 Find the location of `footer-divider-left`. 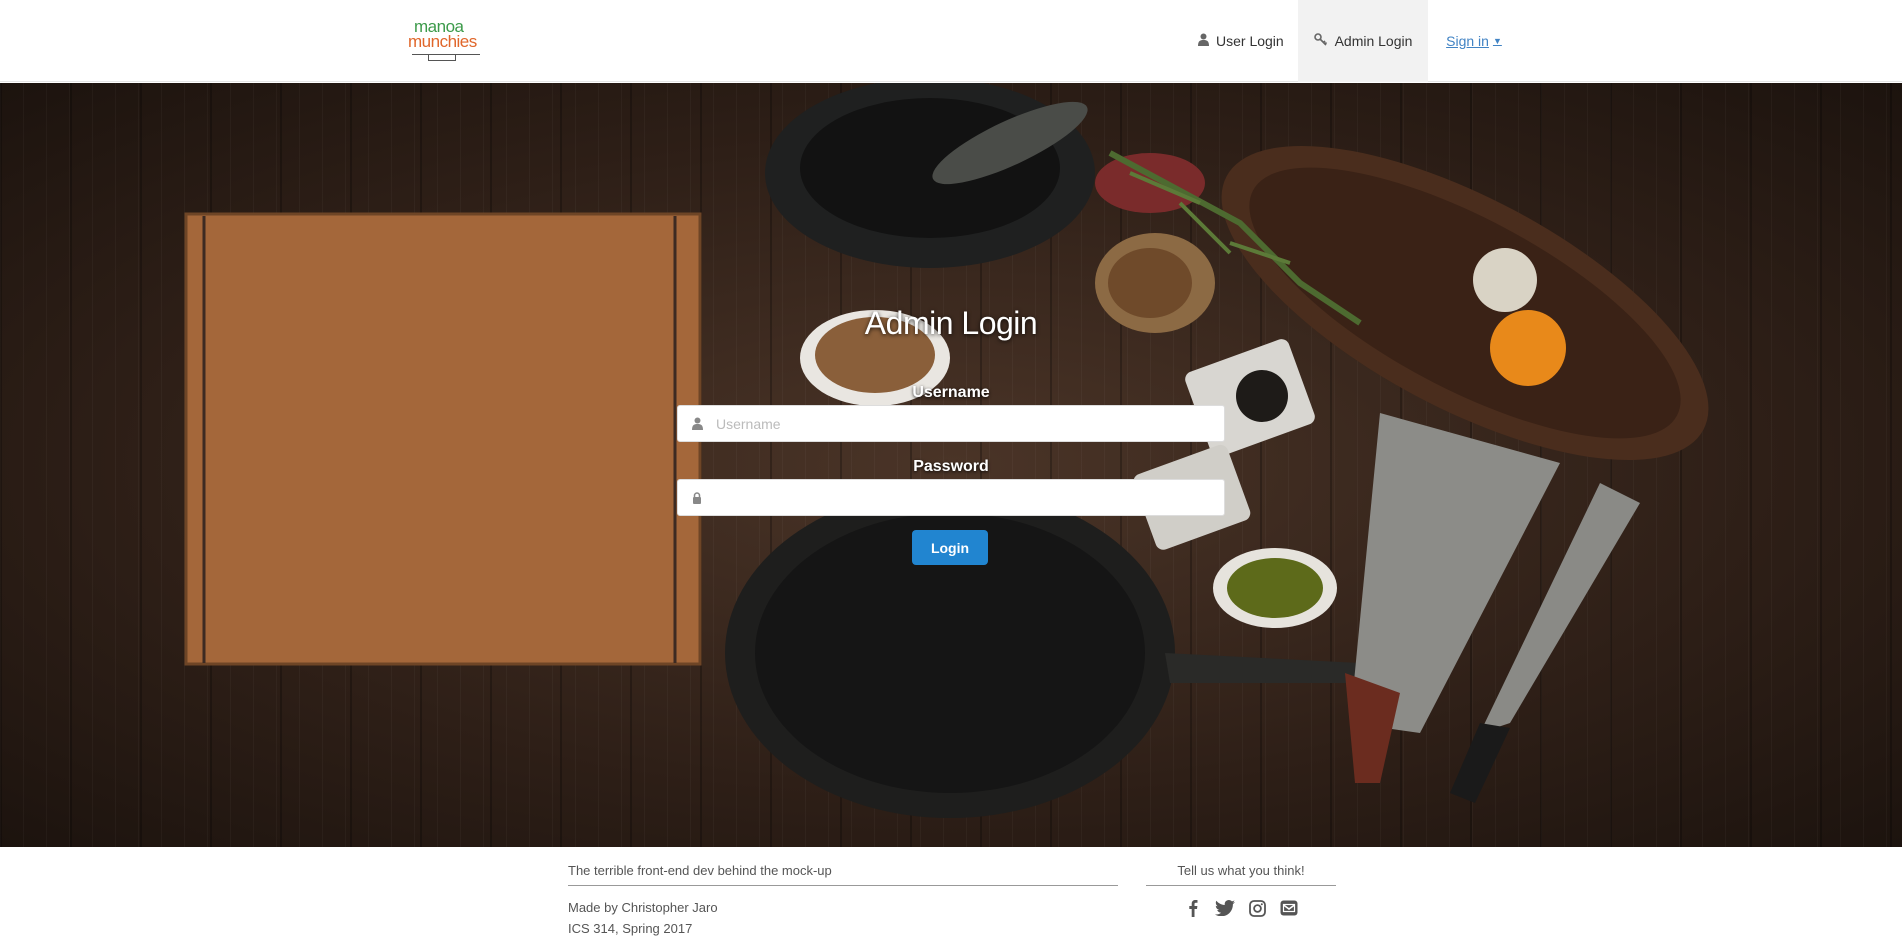

footer-divider-left is located at coordinates (843, 885).